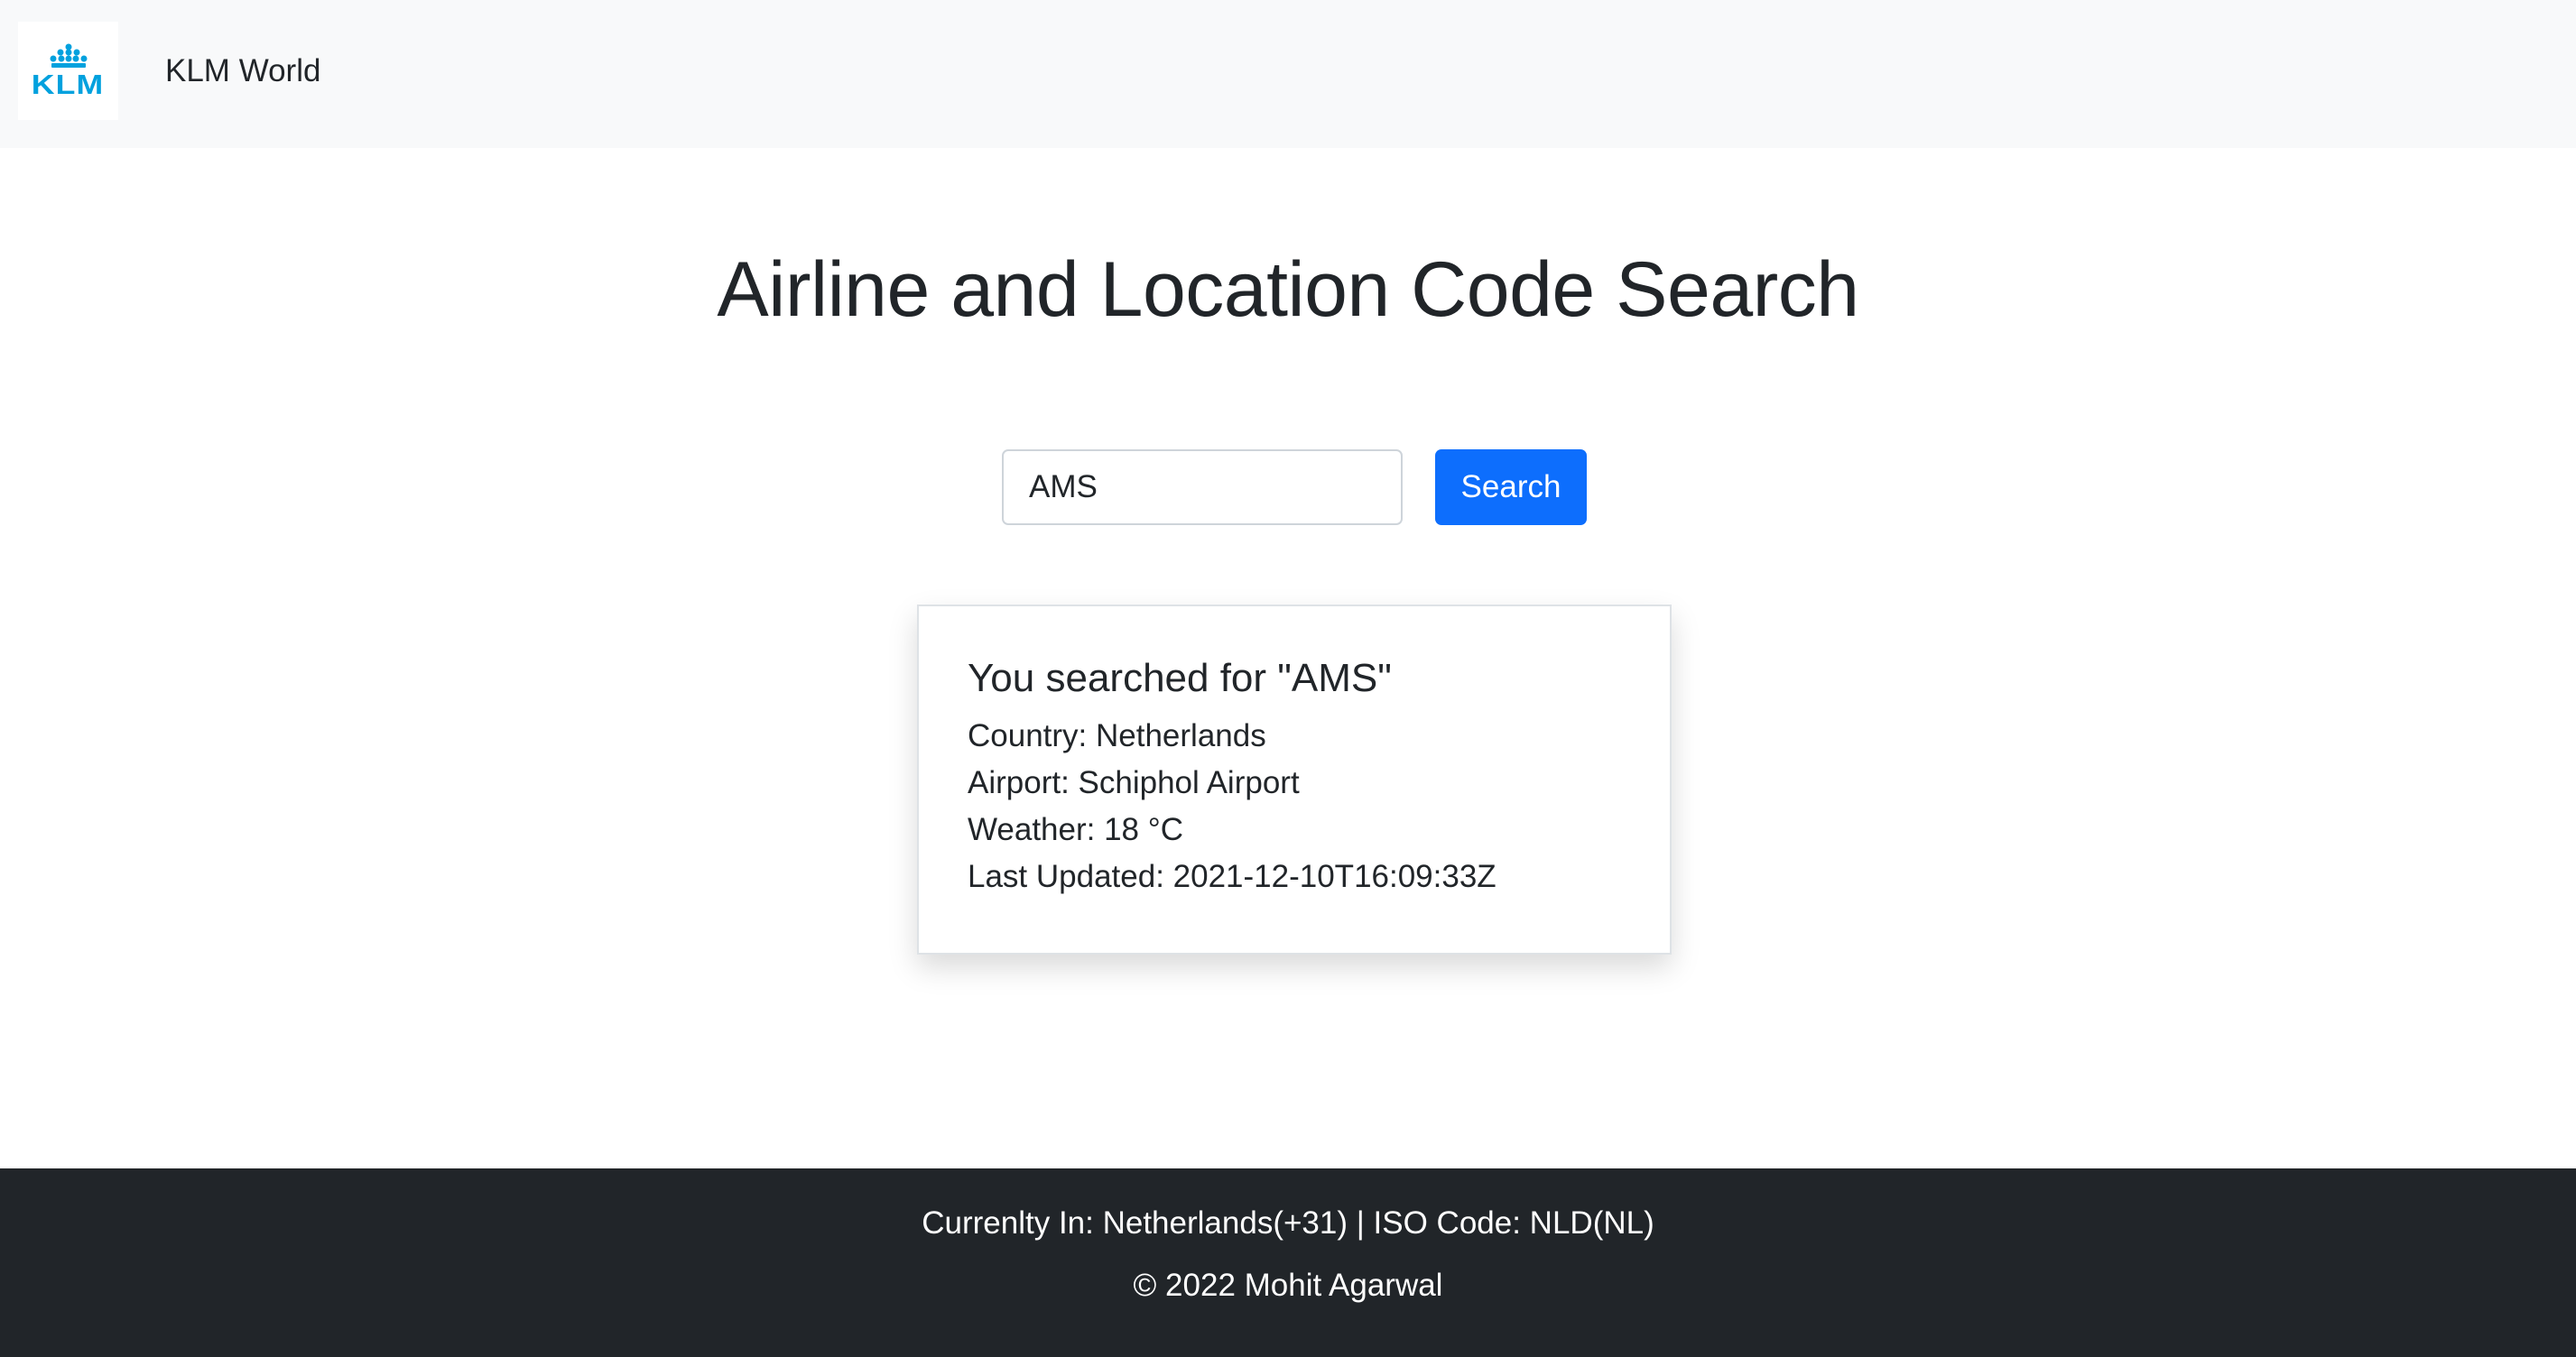  What do you see at coordinates (1288, 74) in the screenshot?
I see `navbar: KLM KLM World` at bounding box center [1288, 74].